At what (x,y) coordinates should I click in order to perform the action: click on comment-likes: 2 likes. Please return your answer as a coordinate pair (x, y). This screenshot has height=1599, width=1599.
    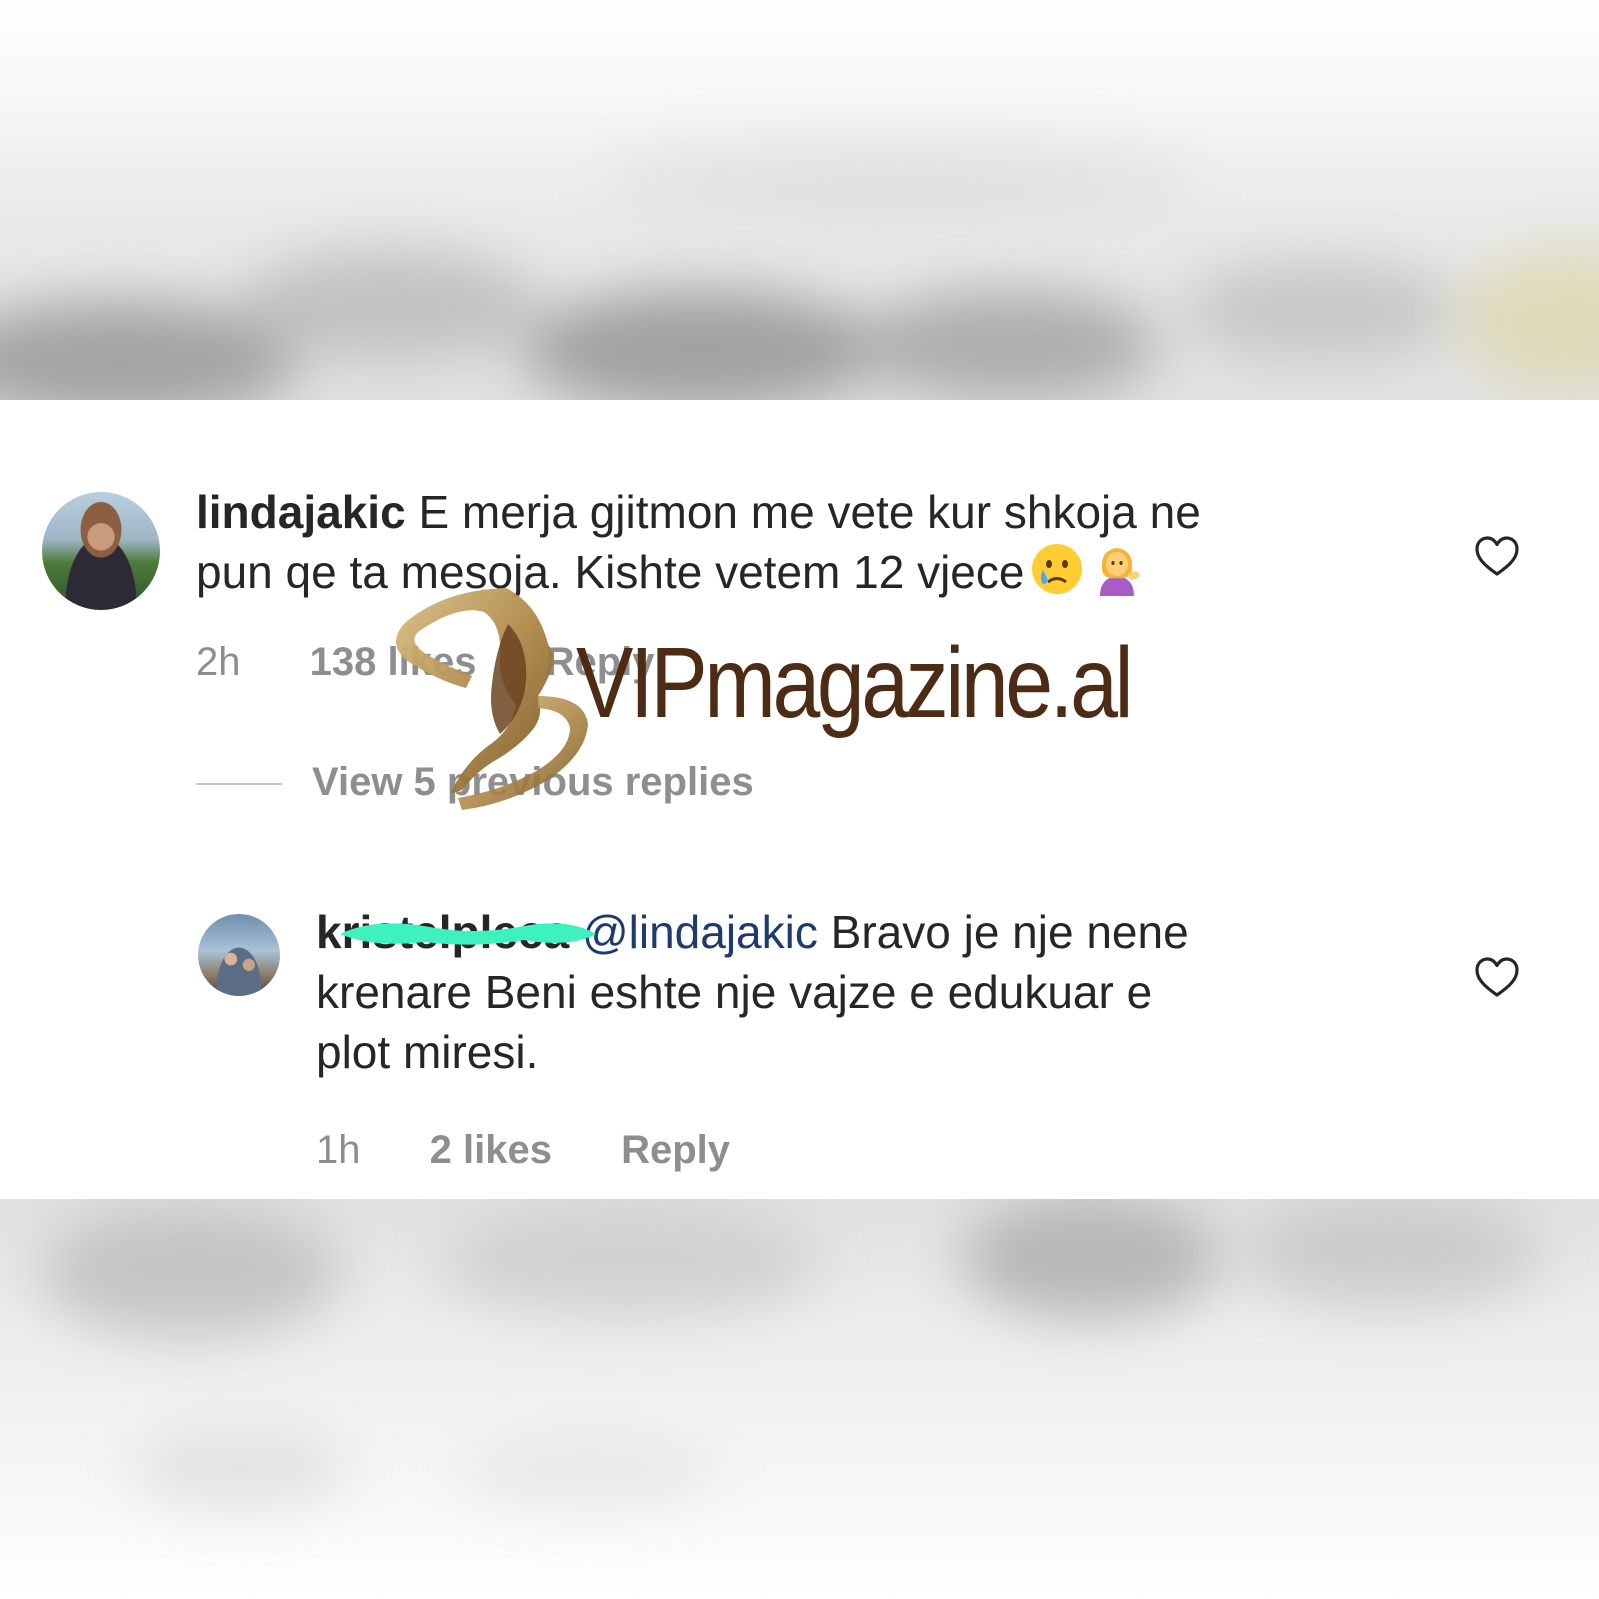
    Looking at the image, I should click on (491, 1150).